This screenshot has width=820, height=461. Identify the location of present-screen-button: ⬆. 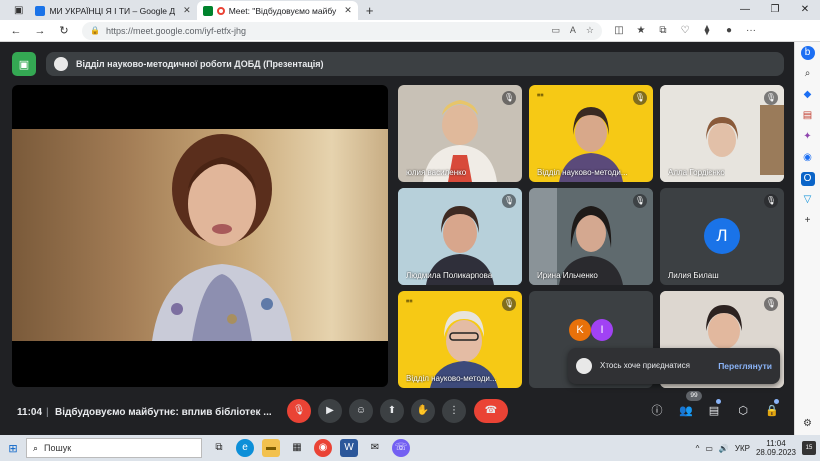
(392, 411).